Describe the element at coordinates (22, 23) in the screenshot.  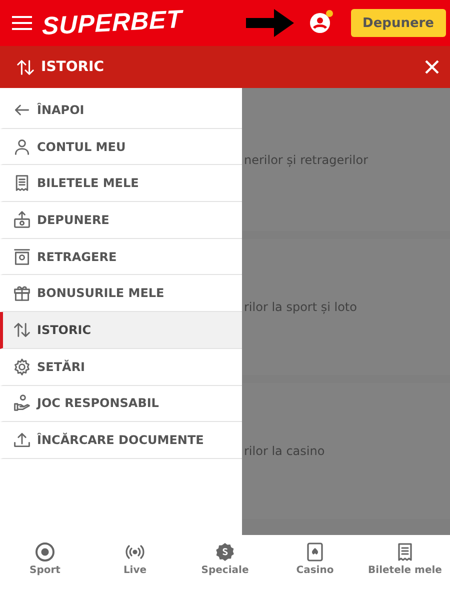
I see `menu-icon` at that location.